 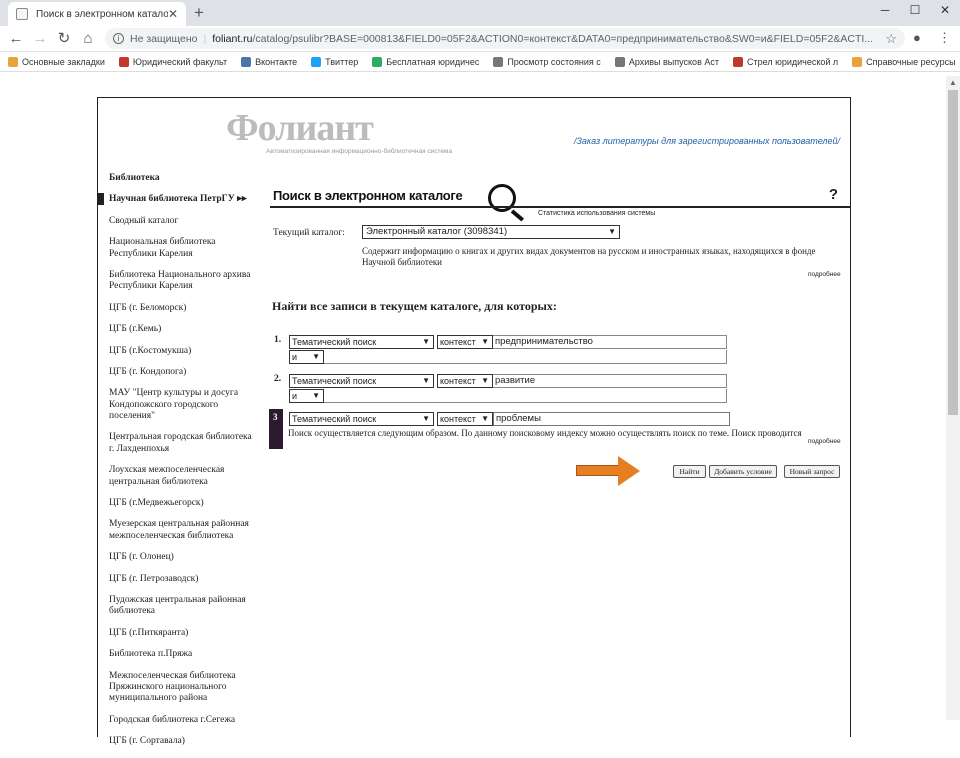 What do you see at coordinates (22, 14) in the screenshot?
I see `page-favicon-icon` at bounding box center [22, 14].